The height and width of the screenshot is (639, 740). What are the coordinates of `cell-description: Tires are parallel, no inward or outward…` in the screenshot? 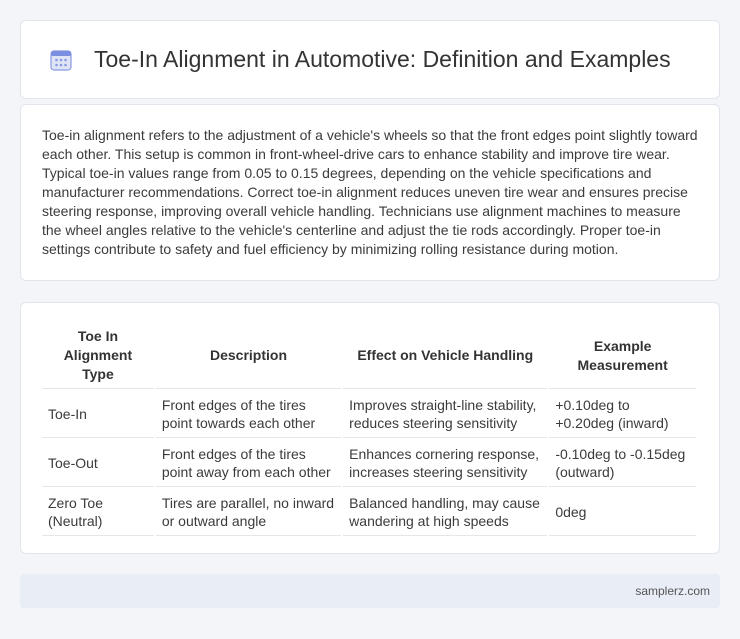 It's located at (248, 511).